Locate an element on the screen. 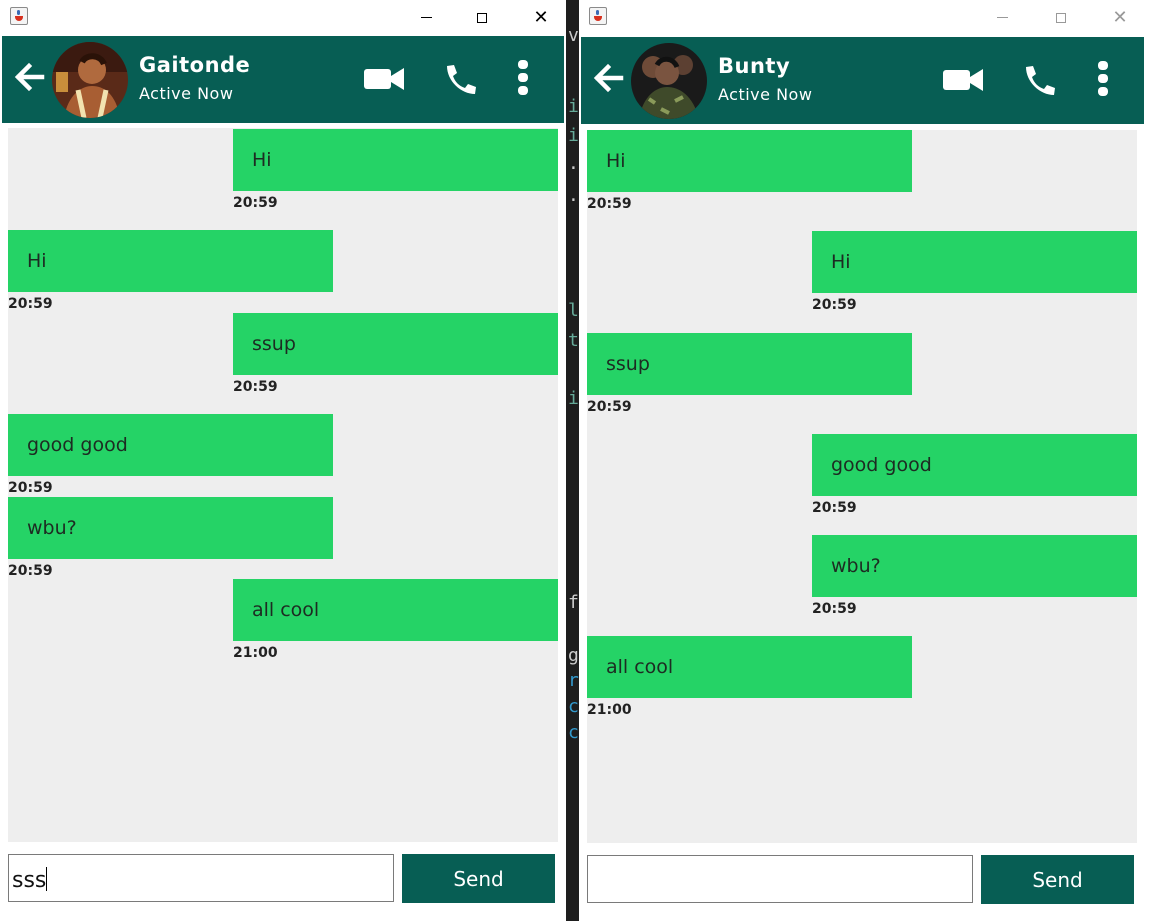  message-input: sss is located at coordinates (201, 878).